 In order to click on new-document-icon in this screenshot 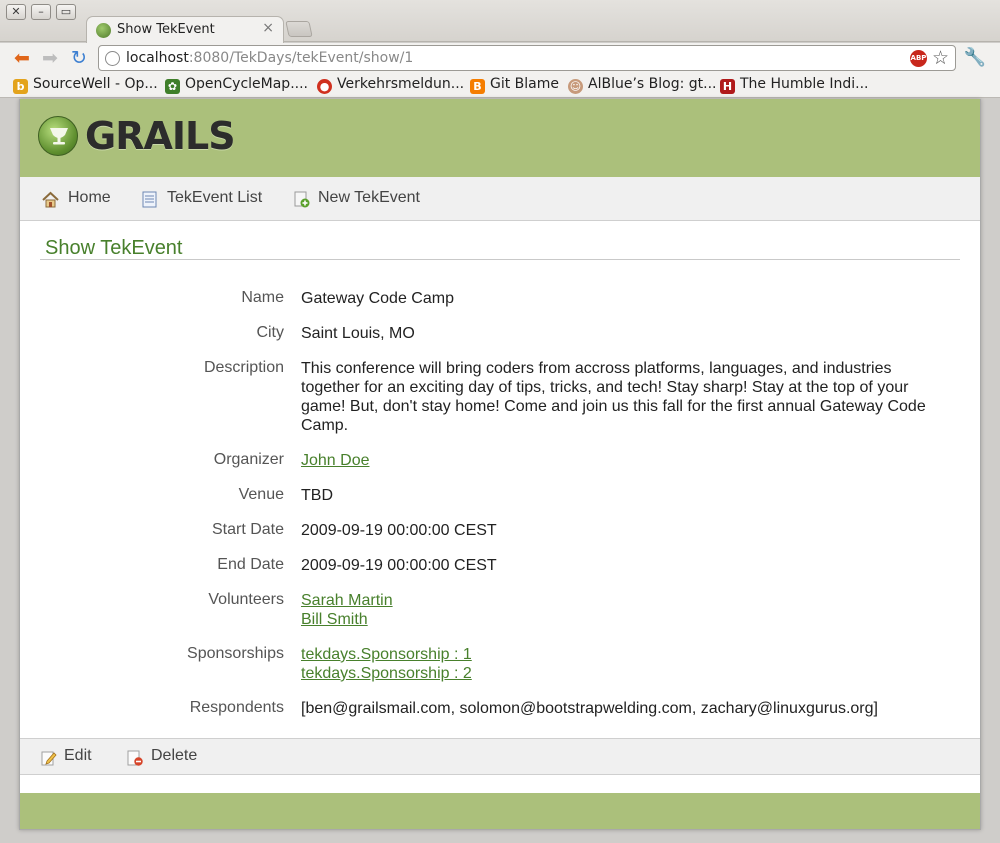, I will do `click(302, 199)`.